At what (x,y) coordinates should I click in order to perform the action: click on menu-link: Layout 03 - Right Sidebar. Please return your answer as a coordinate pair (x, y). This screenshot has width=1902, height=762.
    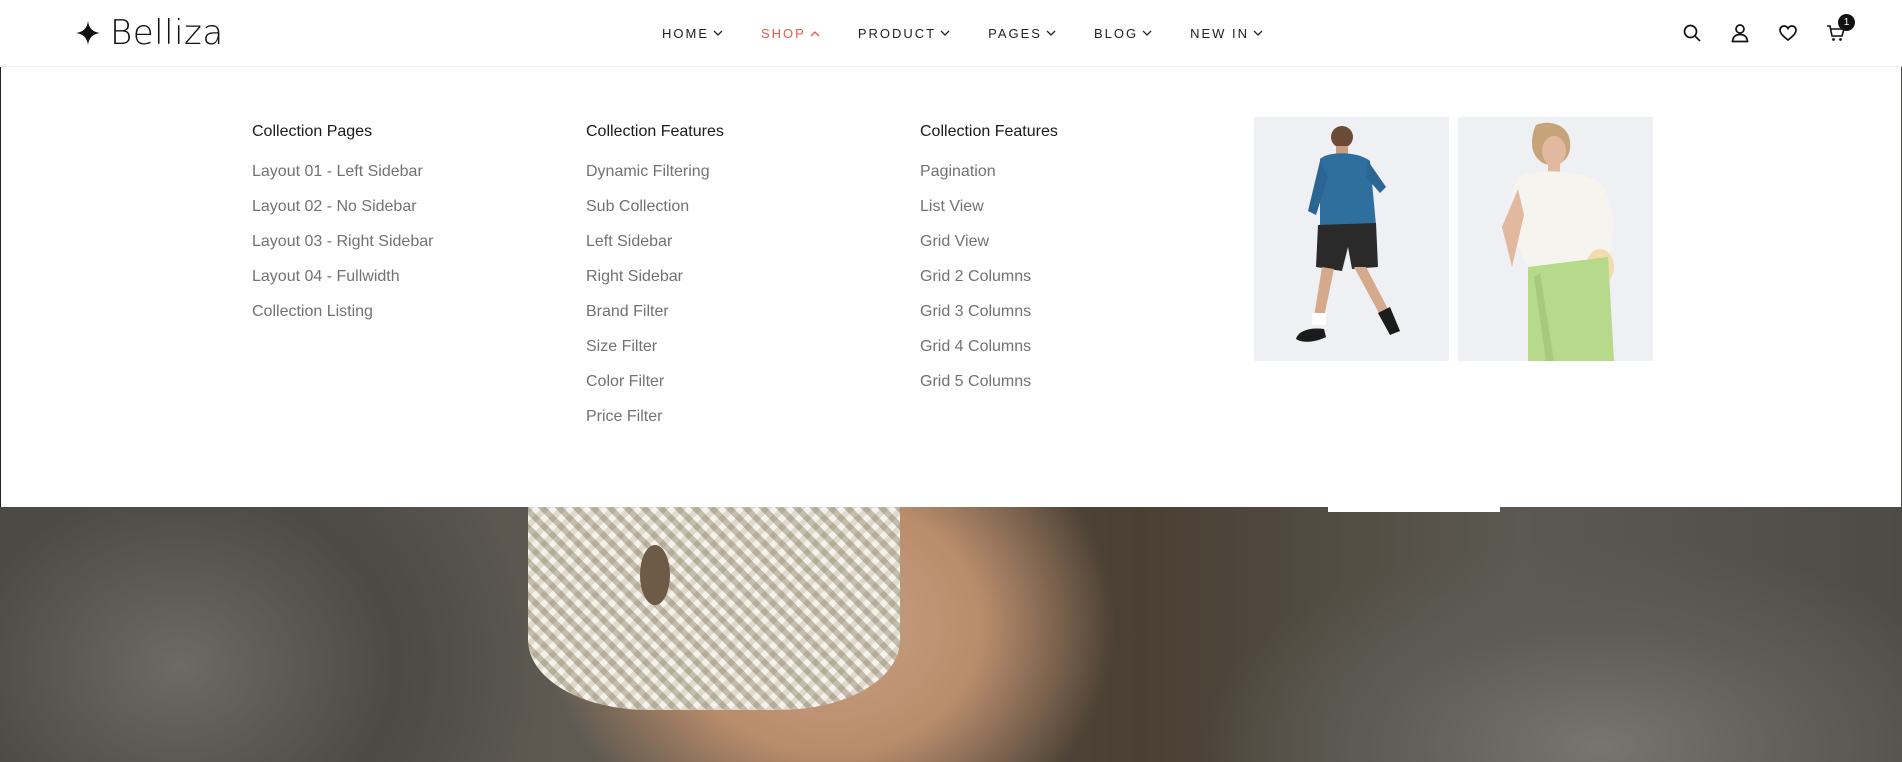
    Looking at the image, I should click on (402, 249).